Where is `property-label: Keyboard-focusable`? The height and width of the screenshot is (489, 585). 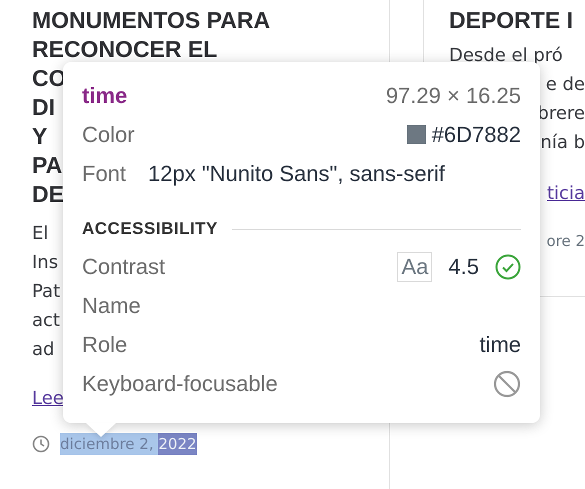
property-label: Keyboard-focusable is located at coordinates (180, 383).